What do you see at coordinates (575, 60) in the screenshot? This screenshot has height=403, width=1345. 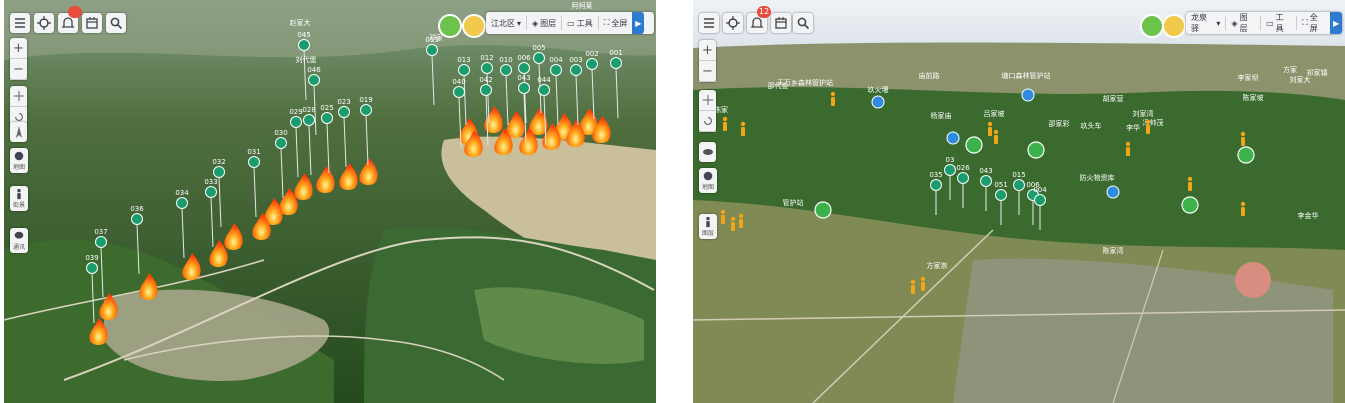 I see `tower-label: 003` at bounding box center [575, 60].